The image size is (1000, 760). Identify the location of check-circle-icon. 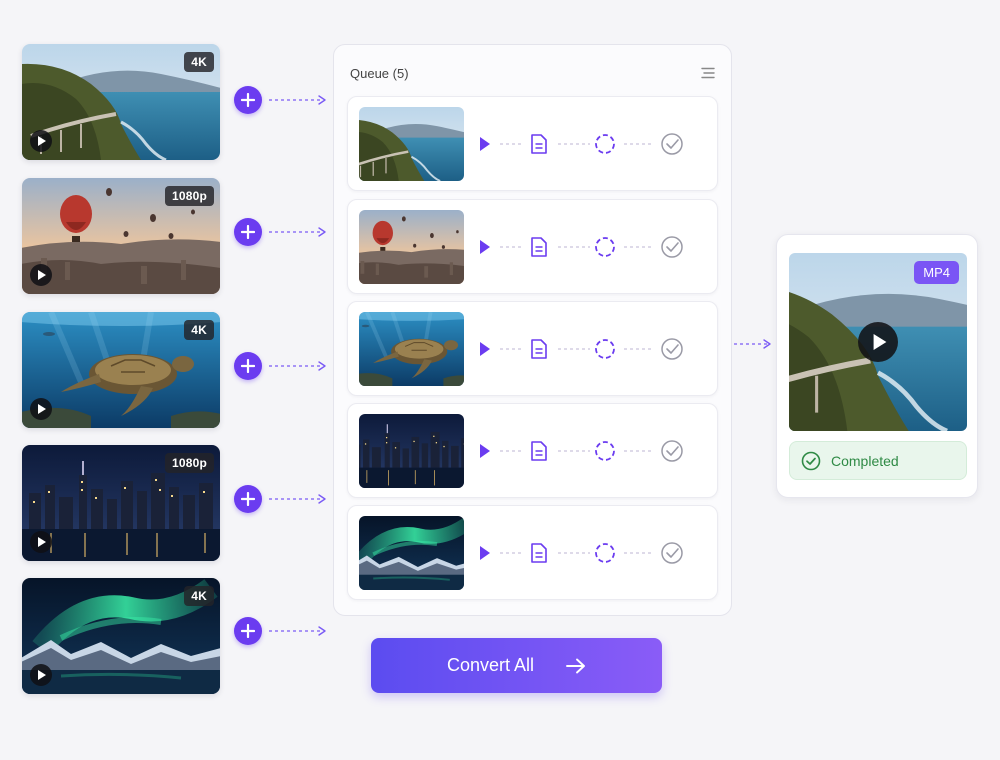
(811, 460).